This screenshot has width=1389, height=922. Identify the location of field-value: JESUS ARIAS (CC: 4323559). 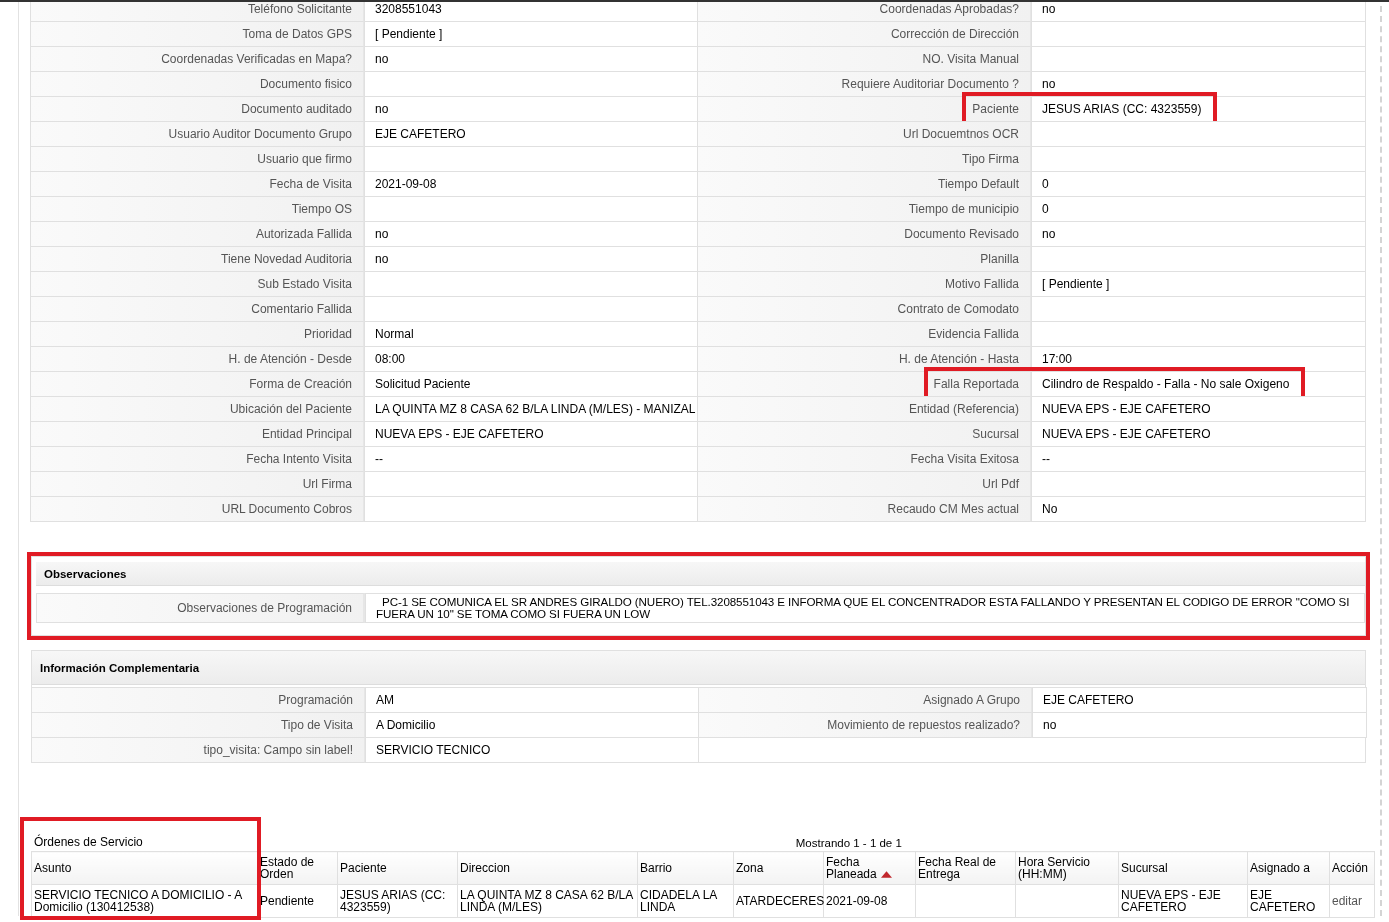
(1122, 109).